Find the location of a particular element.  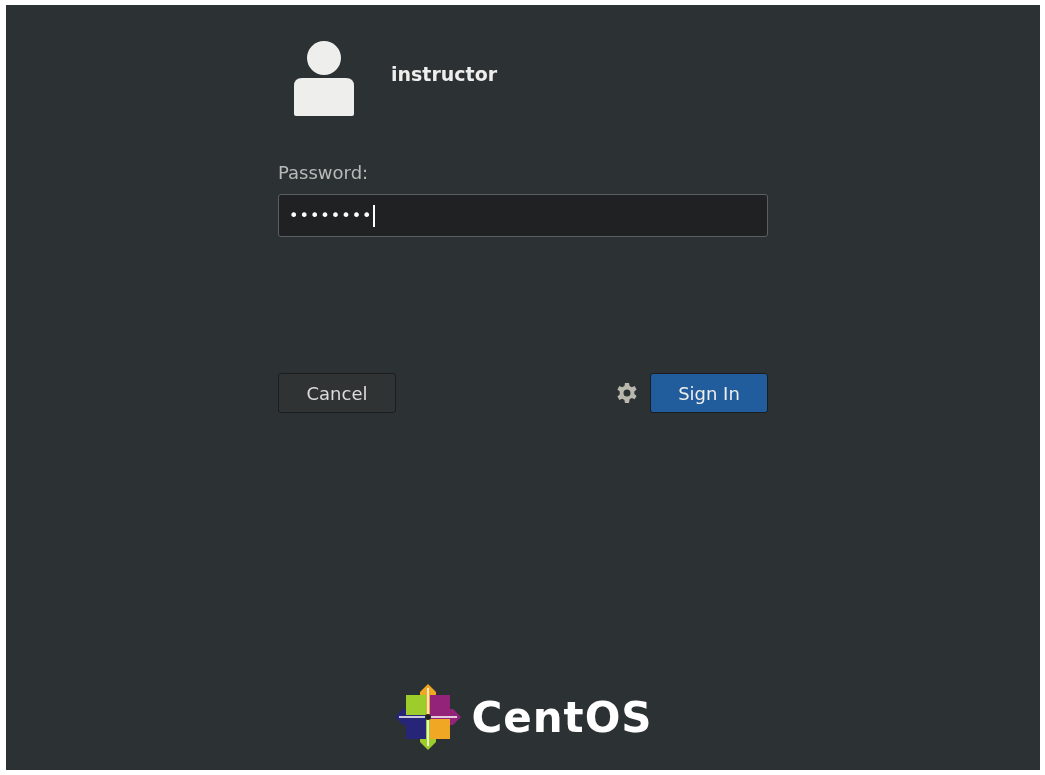

password-field: •••••••• is located at coordinates (523, 215).